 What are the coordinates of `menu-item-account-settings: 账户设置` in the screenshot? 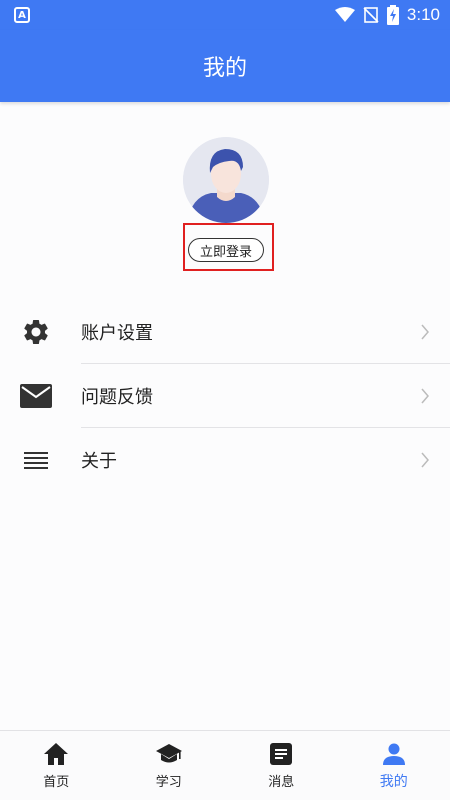 It's located at (225, 332).